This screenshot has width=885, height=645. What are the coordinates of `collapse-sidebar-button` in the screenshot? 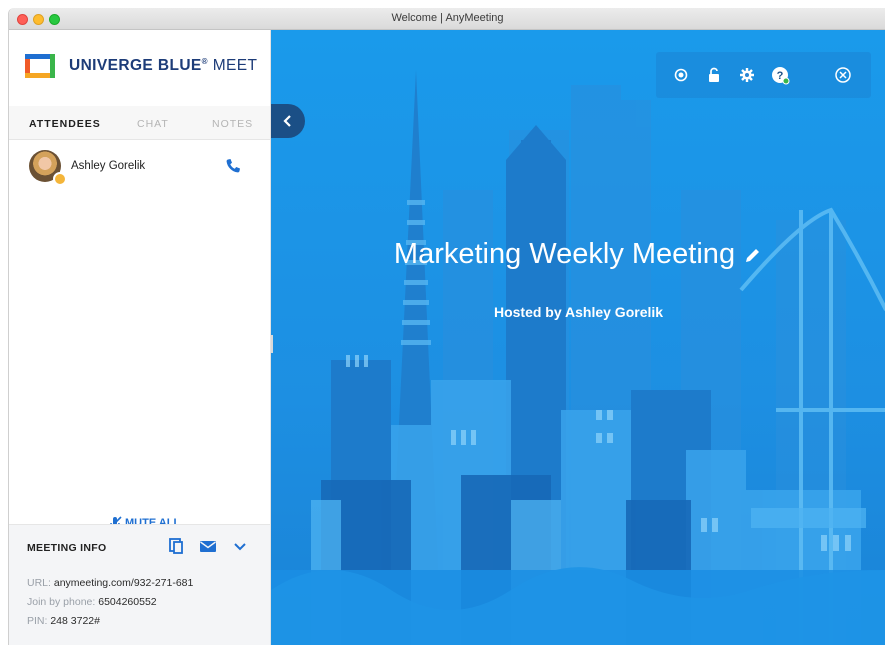 It's located at (288, 121).